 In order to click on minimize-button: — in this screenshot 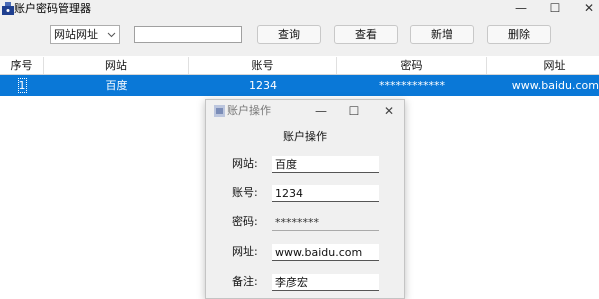, I will do `click(521, 9)`.